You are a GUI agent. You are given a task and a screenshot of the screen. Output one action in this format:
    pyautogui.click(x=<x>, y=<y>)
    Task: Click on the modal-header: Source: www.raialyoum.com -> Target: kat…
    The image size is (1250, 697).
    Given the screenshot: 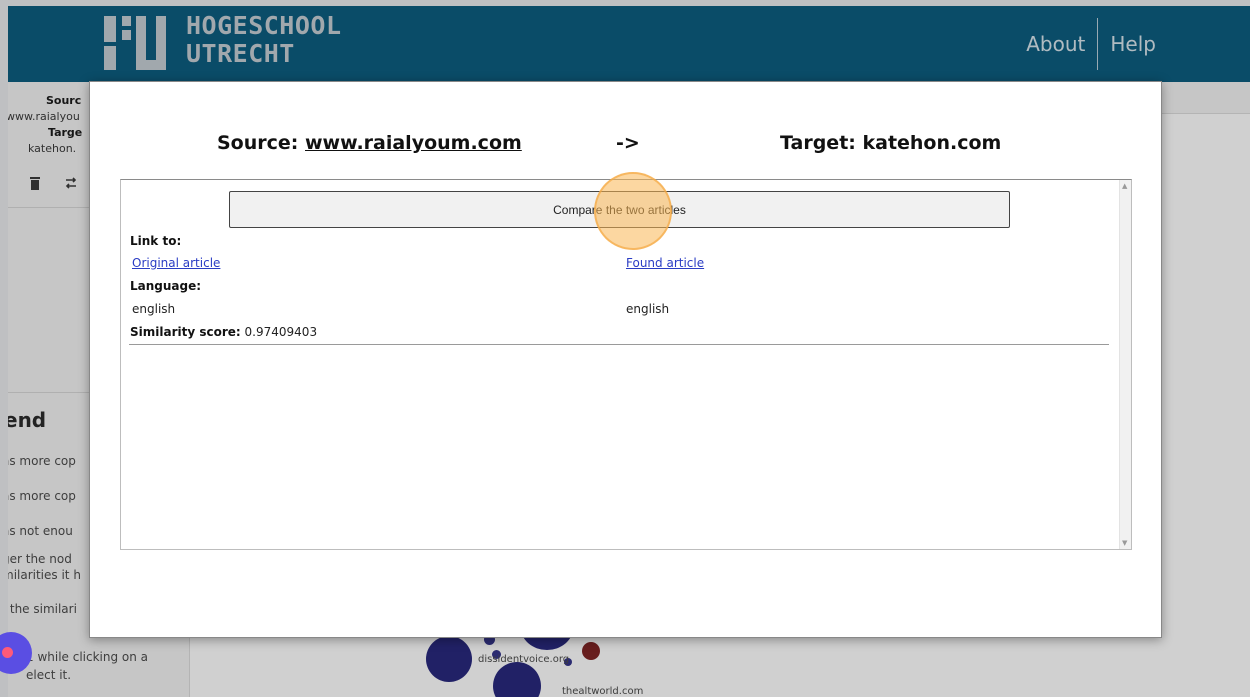 What is the action you would take?
    pyautogui.click(x=625, y=147)
    